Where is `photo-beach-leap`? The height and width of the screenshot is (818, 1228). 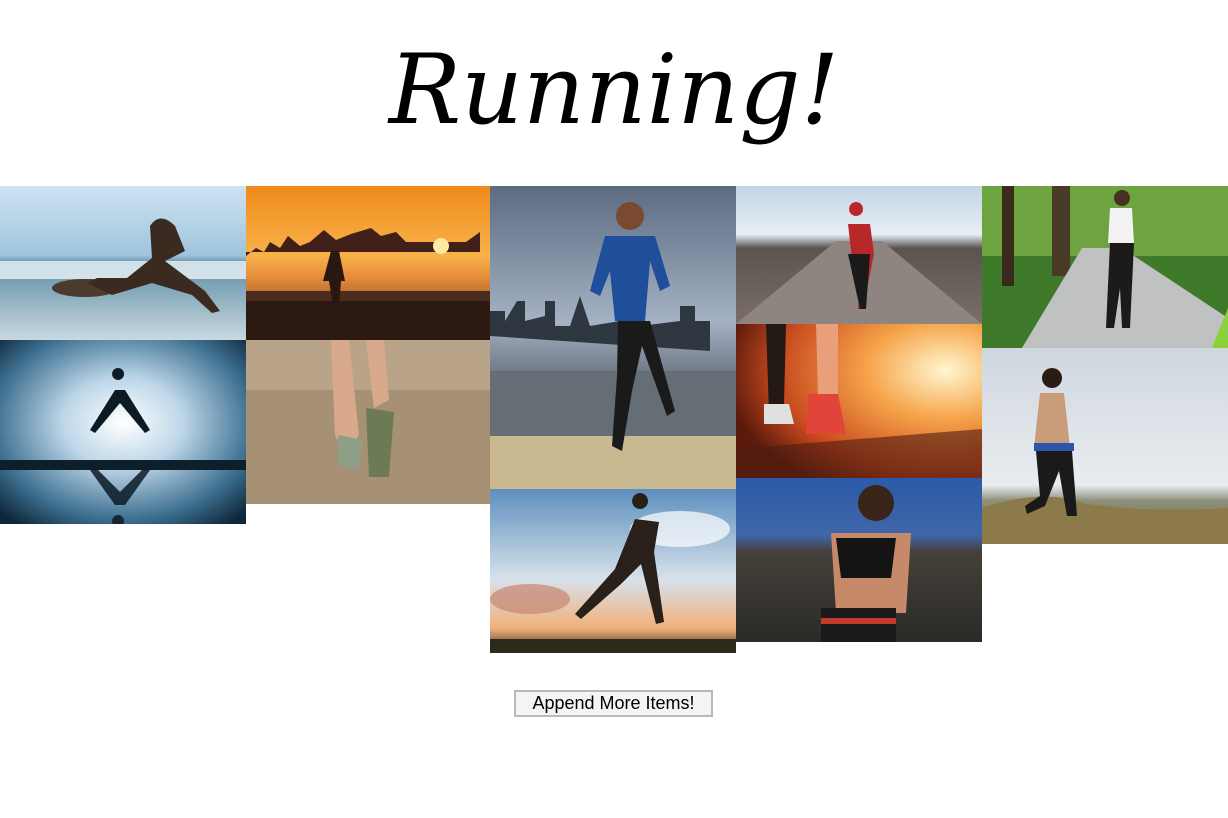 photo-beach-leap is located at coordinates (123, 263).